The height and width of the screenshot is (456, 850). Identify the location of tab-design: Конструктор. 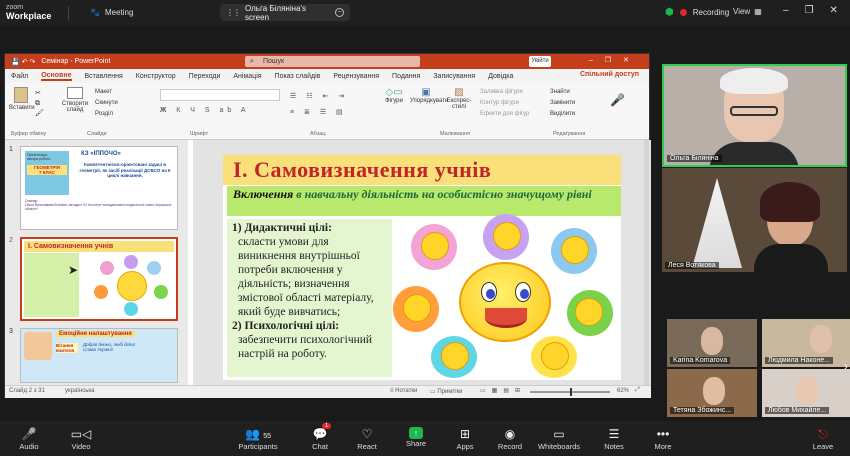
(156, 76).